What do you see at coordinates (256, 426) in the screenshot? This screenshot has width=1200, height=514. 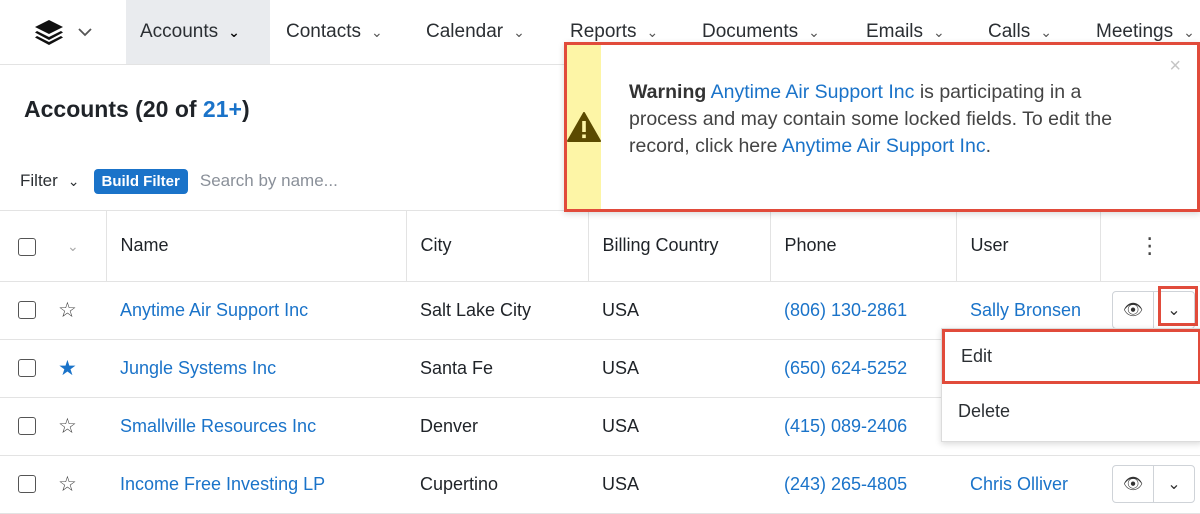 I see `account-name-link: Smallville Resources Inc` at bounding box center [256, 426].